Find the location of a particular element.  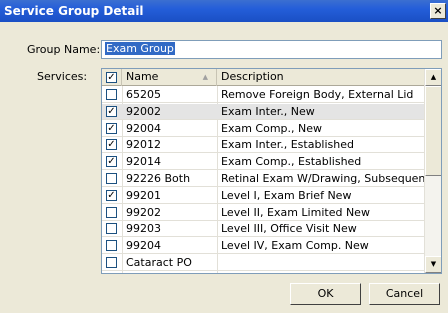

table-row: 65205 Remove Foreign Body, External Lid is located at coordinates (263, 95).